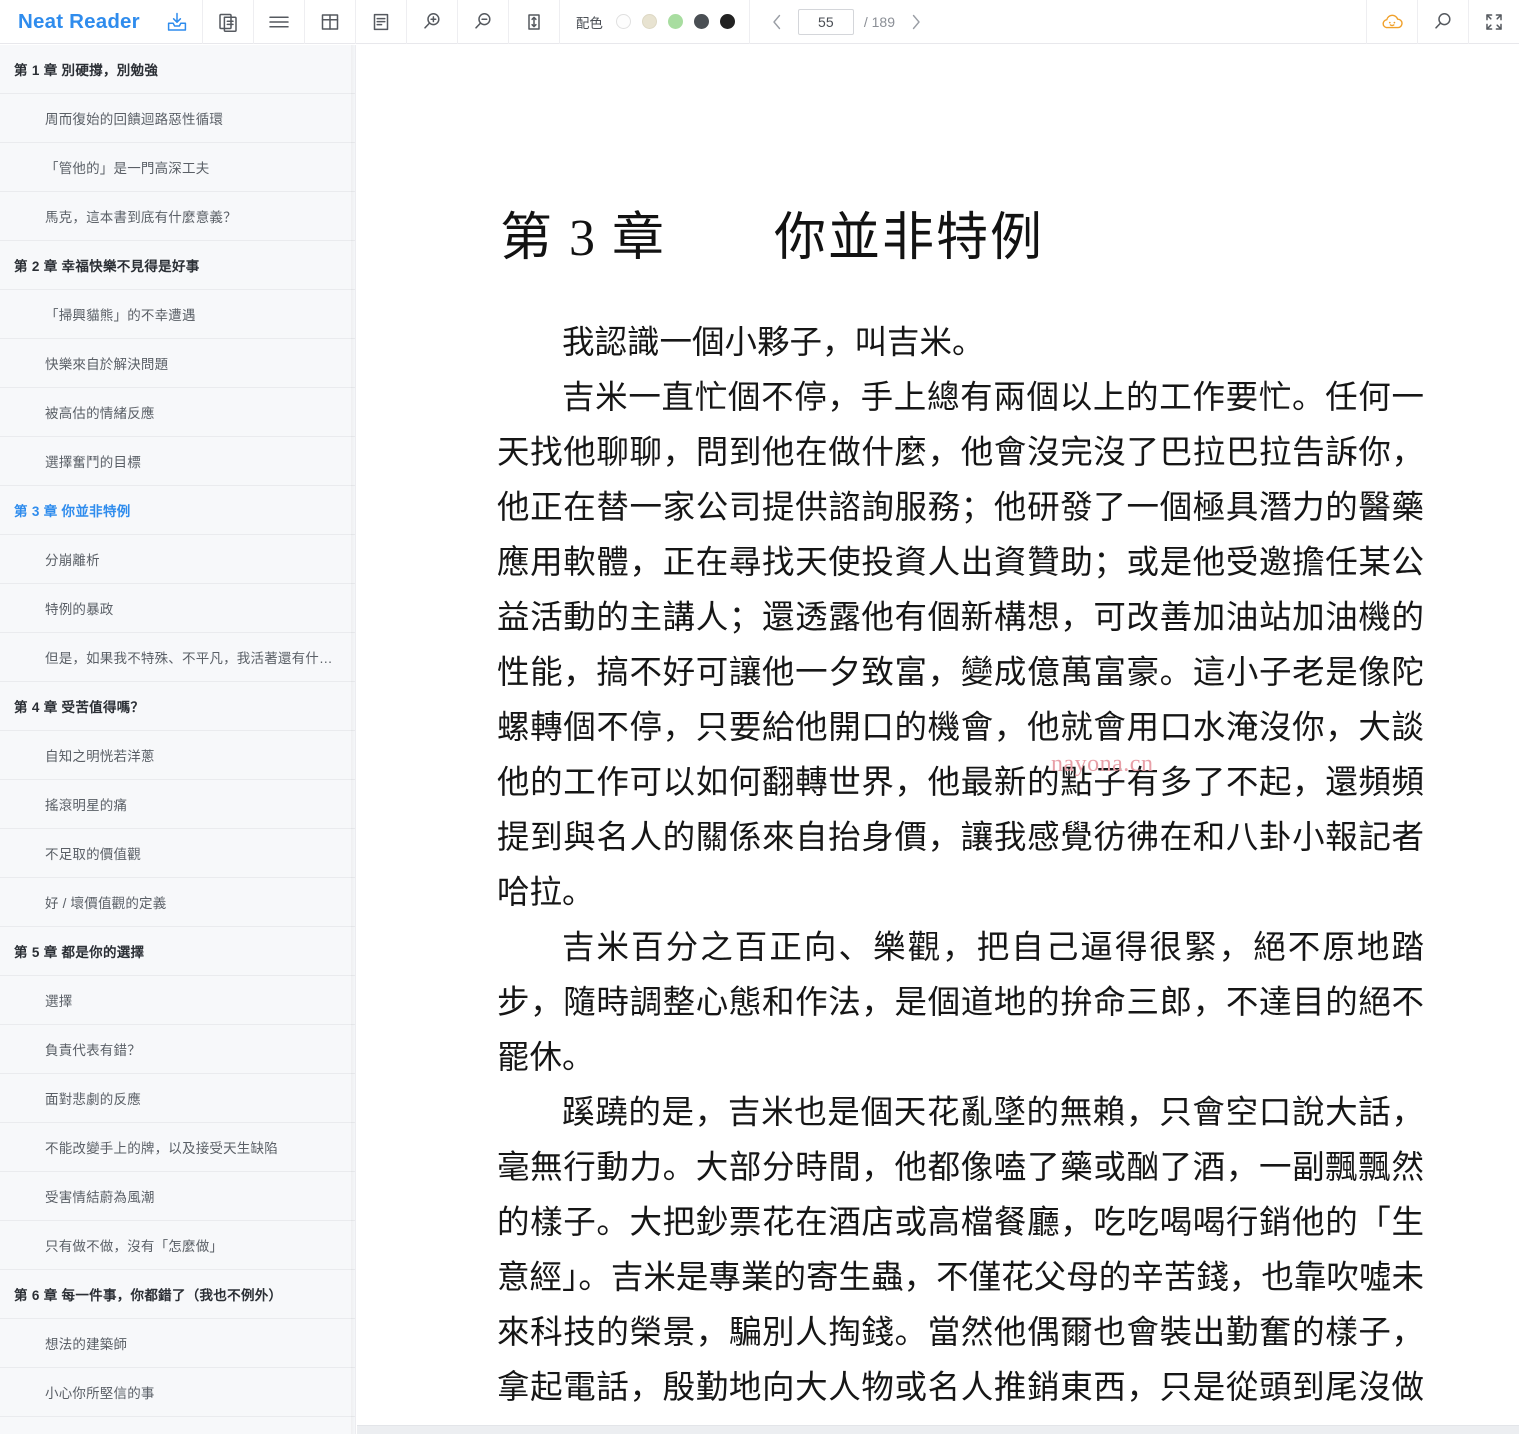 This screenshot has width=1519, height=1434. I want to click on menu-list-icon, so click(279, 22).